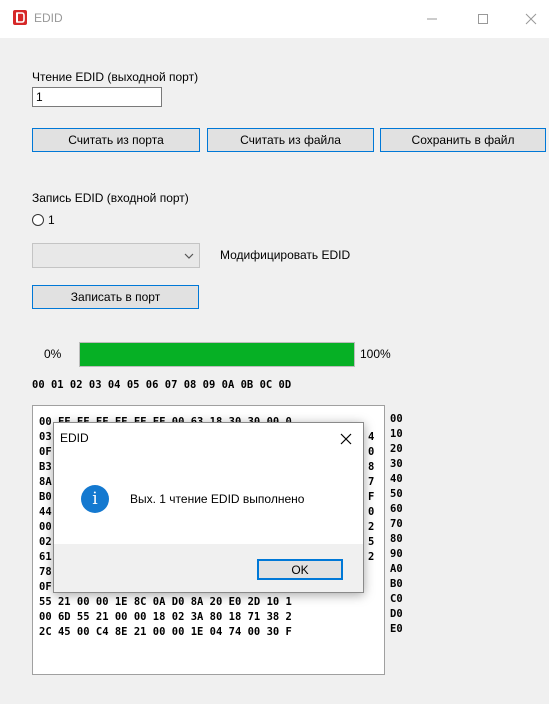 The image size is (549, 704). What do you see at coordinates (396, 614) in the screenshot?
I see `hex-address-label: D0` at bounding box center [396, 614].